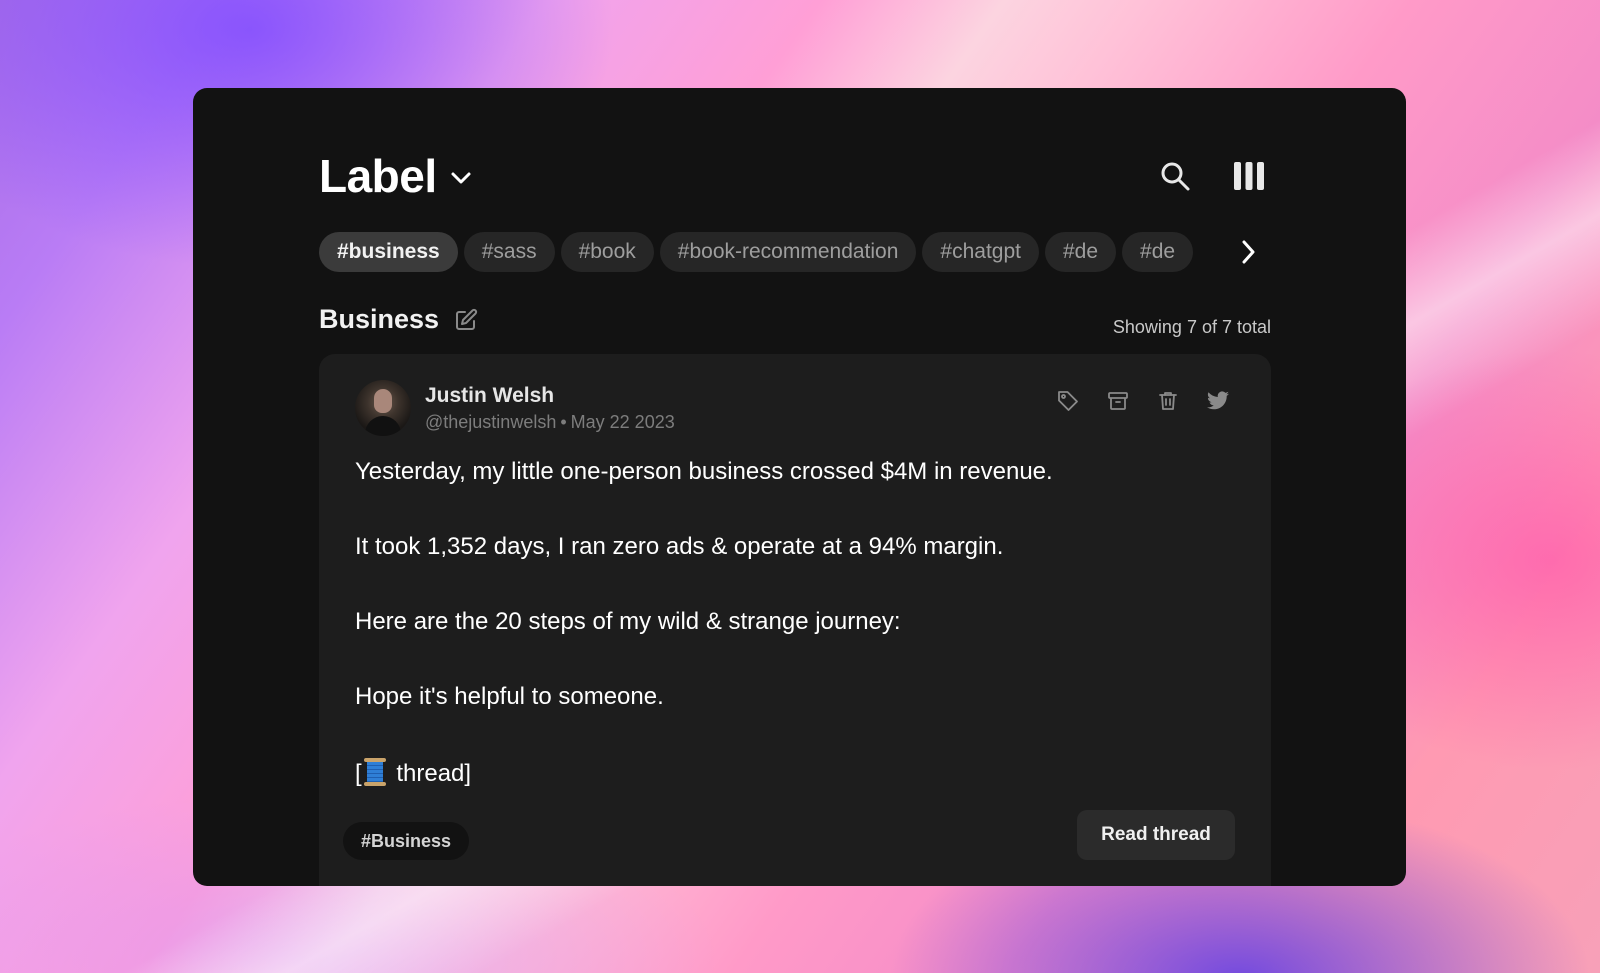 This screenshot has width=1600, height=973. I want to click on result-count: Showing 7 of 7 total, so click(1191, 327).